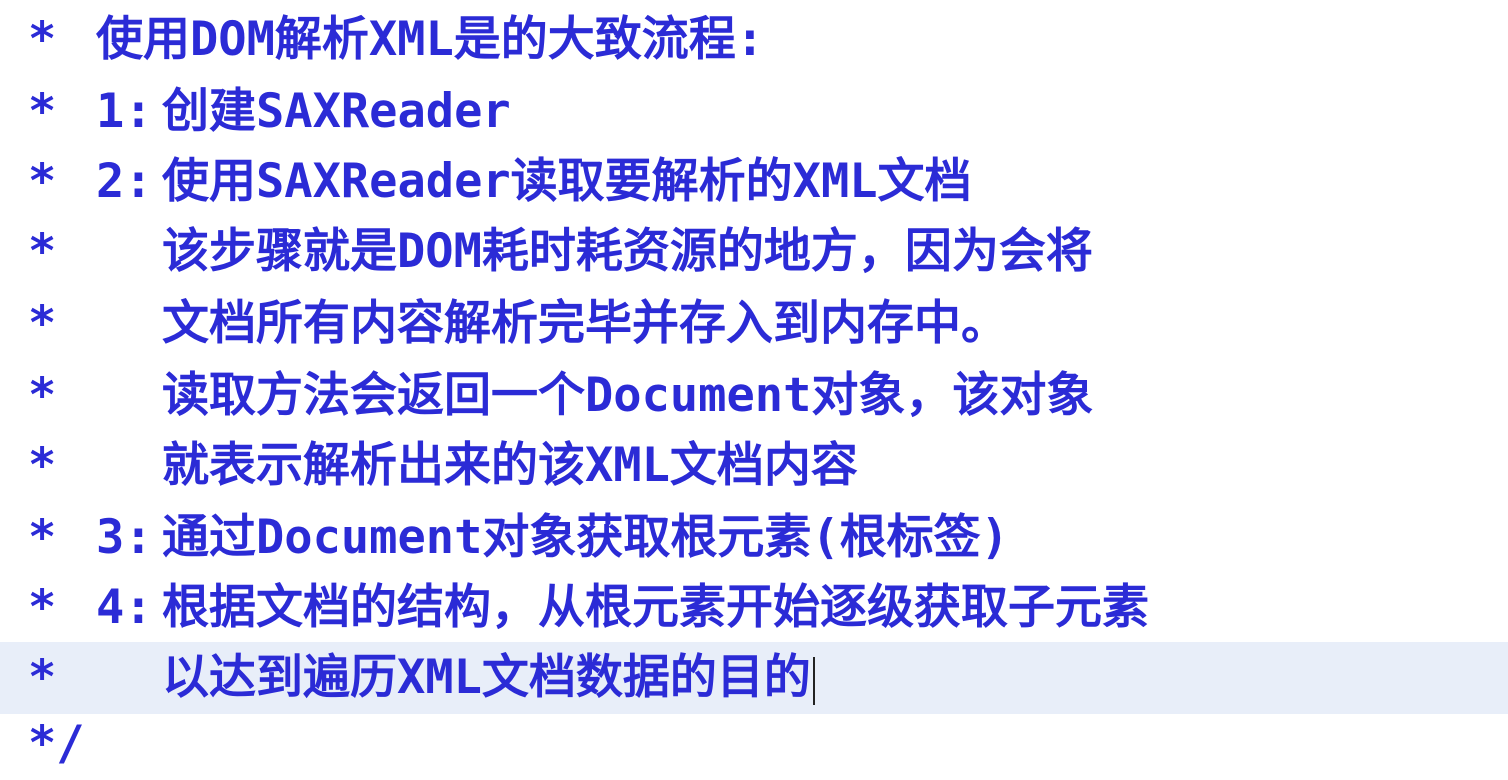 This screenshot has width=1508, height=780. What do you see at coordinates (813, 680) in the screenshot?
I see `text-cursor` at bounding box center [813, 680].